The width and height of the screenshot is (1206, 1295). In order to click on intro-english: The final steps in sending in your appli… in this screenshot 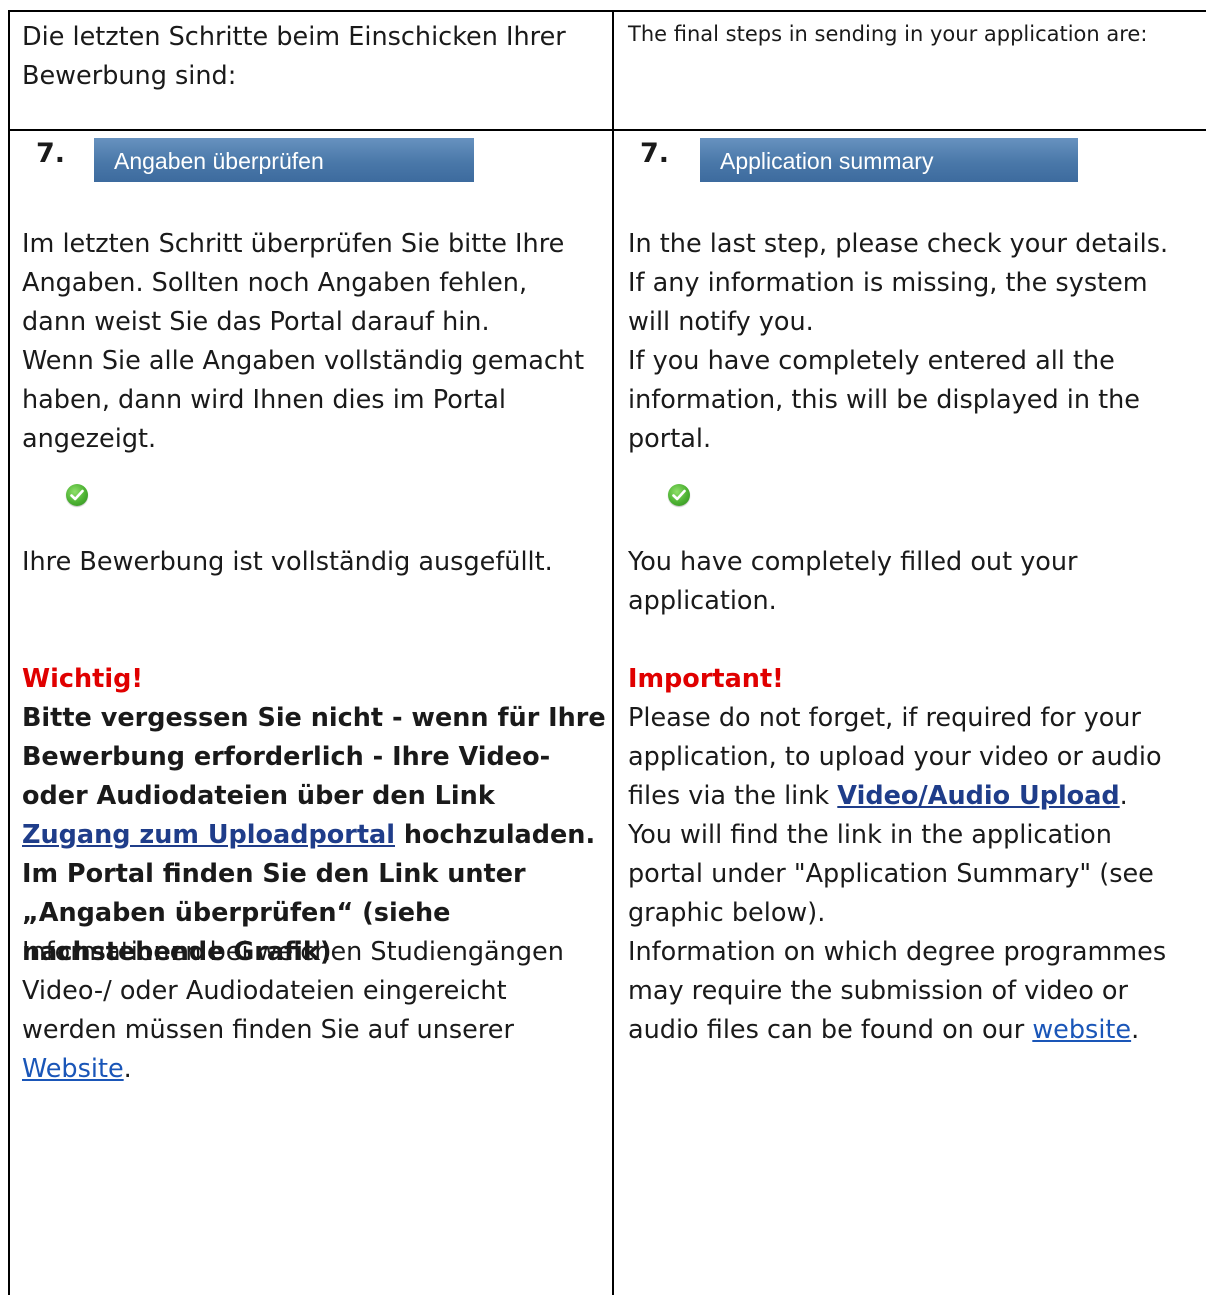, I will do `click(888, 34)`.